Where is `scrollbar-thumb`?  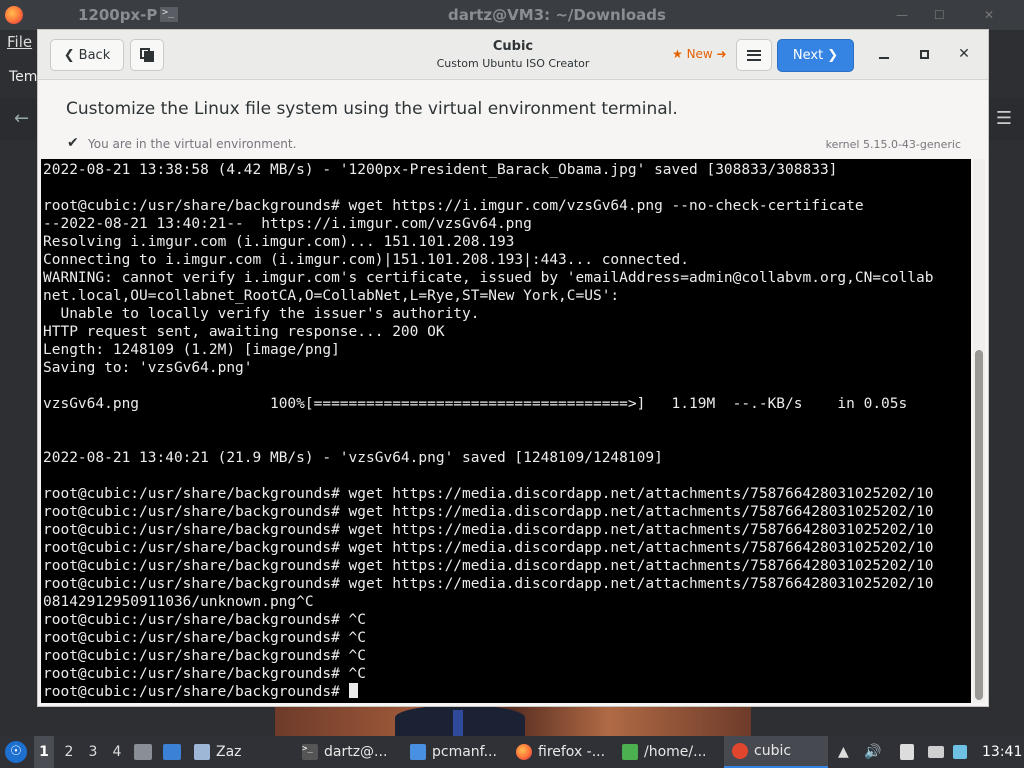 scrollbar-thumb is located at coordinates (979, 525).